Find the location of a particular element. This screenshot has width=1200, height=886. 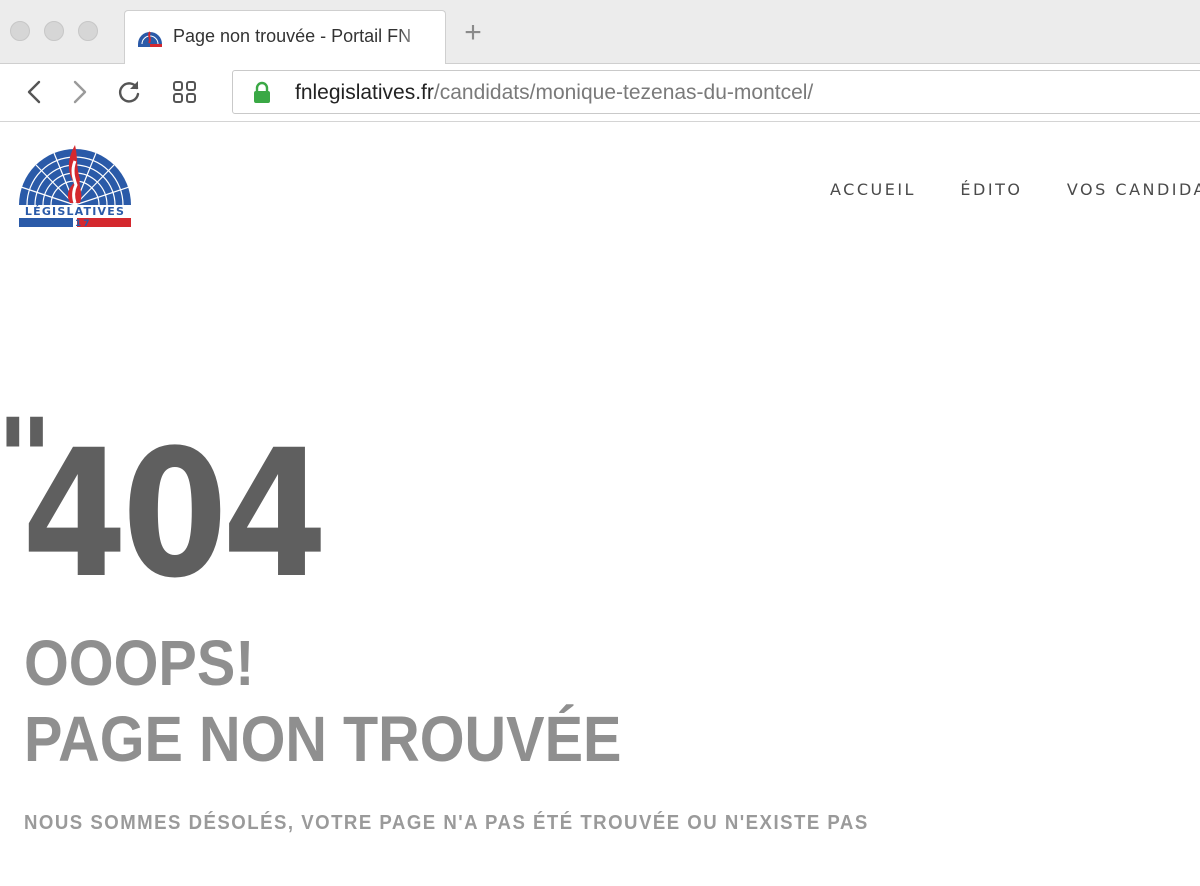

browser-tab: Page non trouvée - Portail FN is located at coordinates (285, 37).